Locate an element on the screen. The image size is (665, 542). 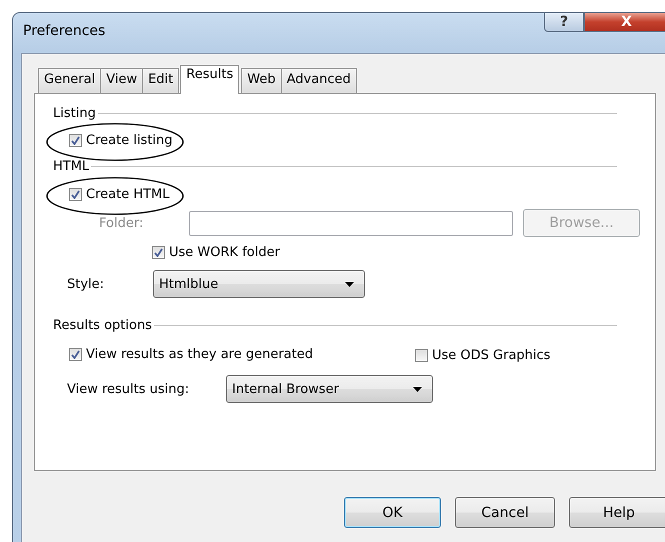
checkbox-label: Use WORK folder is located at coordinates (224, 252).